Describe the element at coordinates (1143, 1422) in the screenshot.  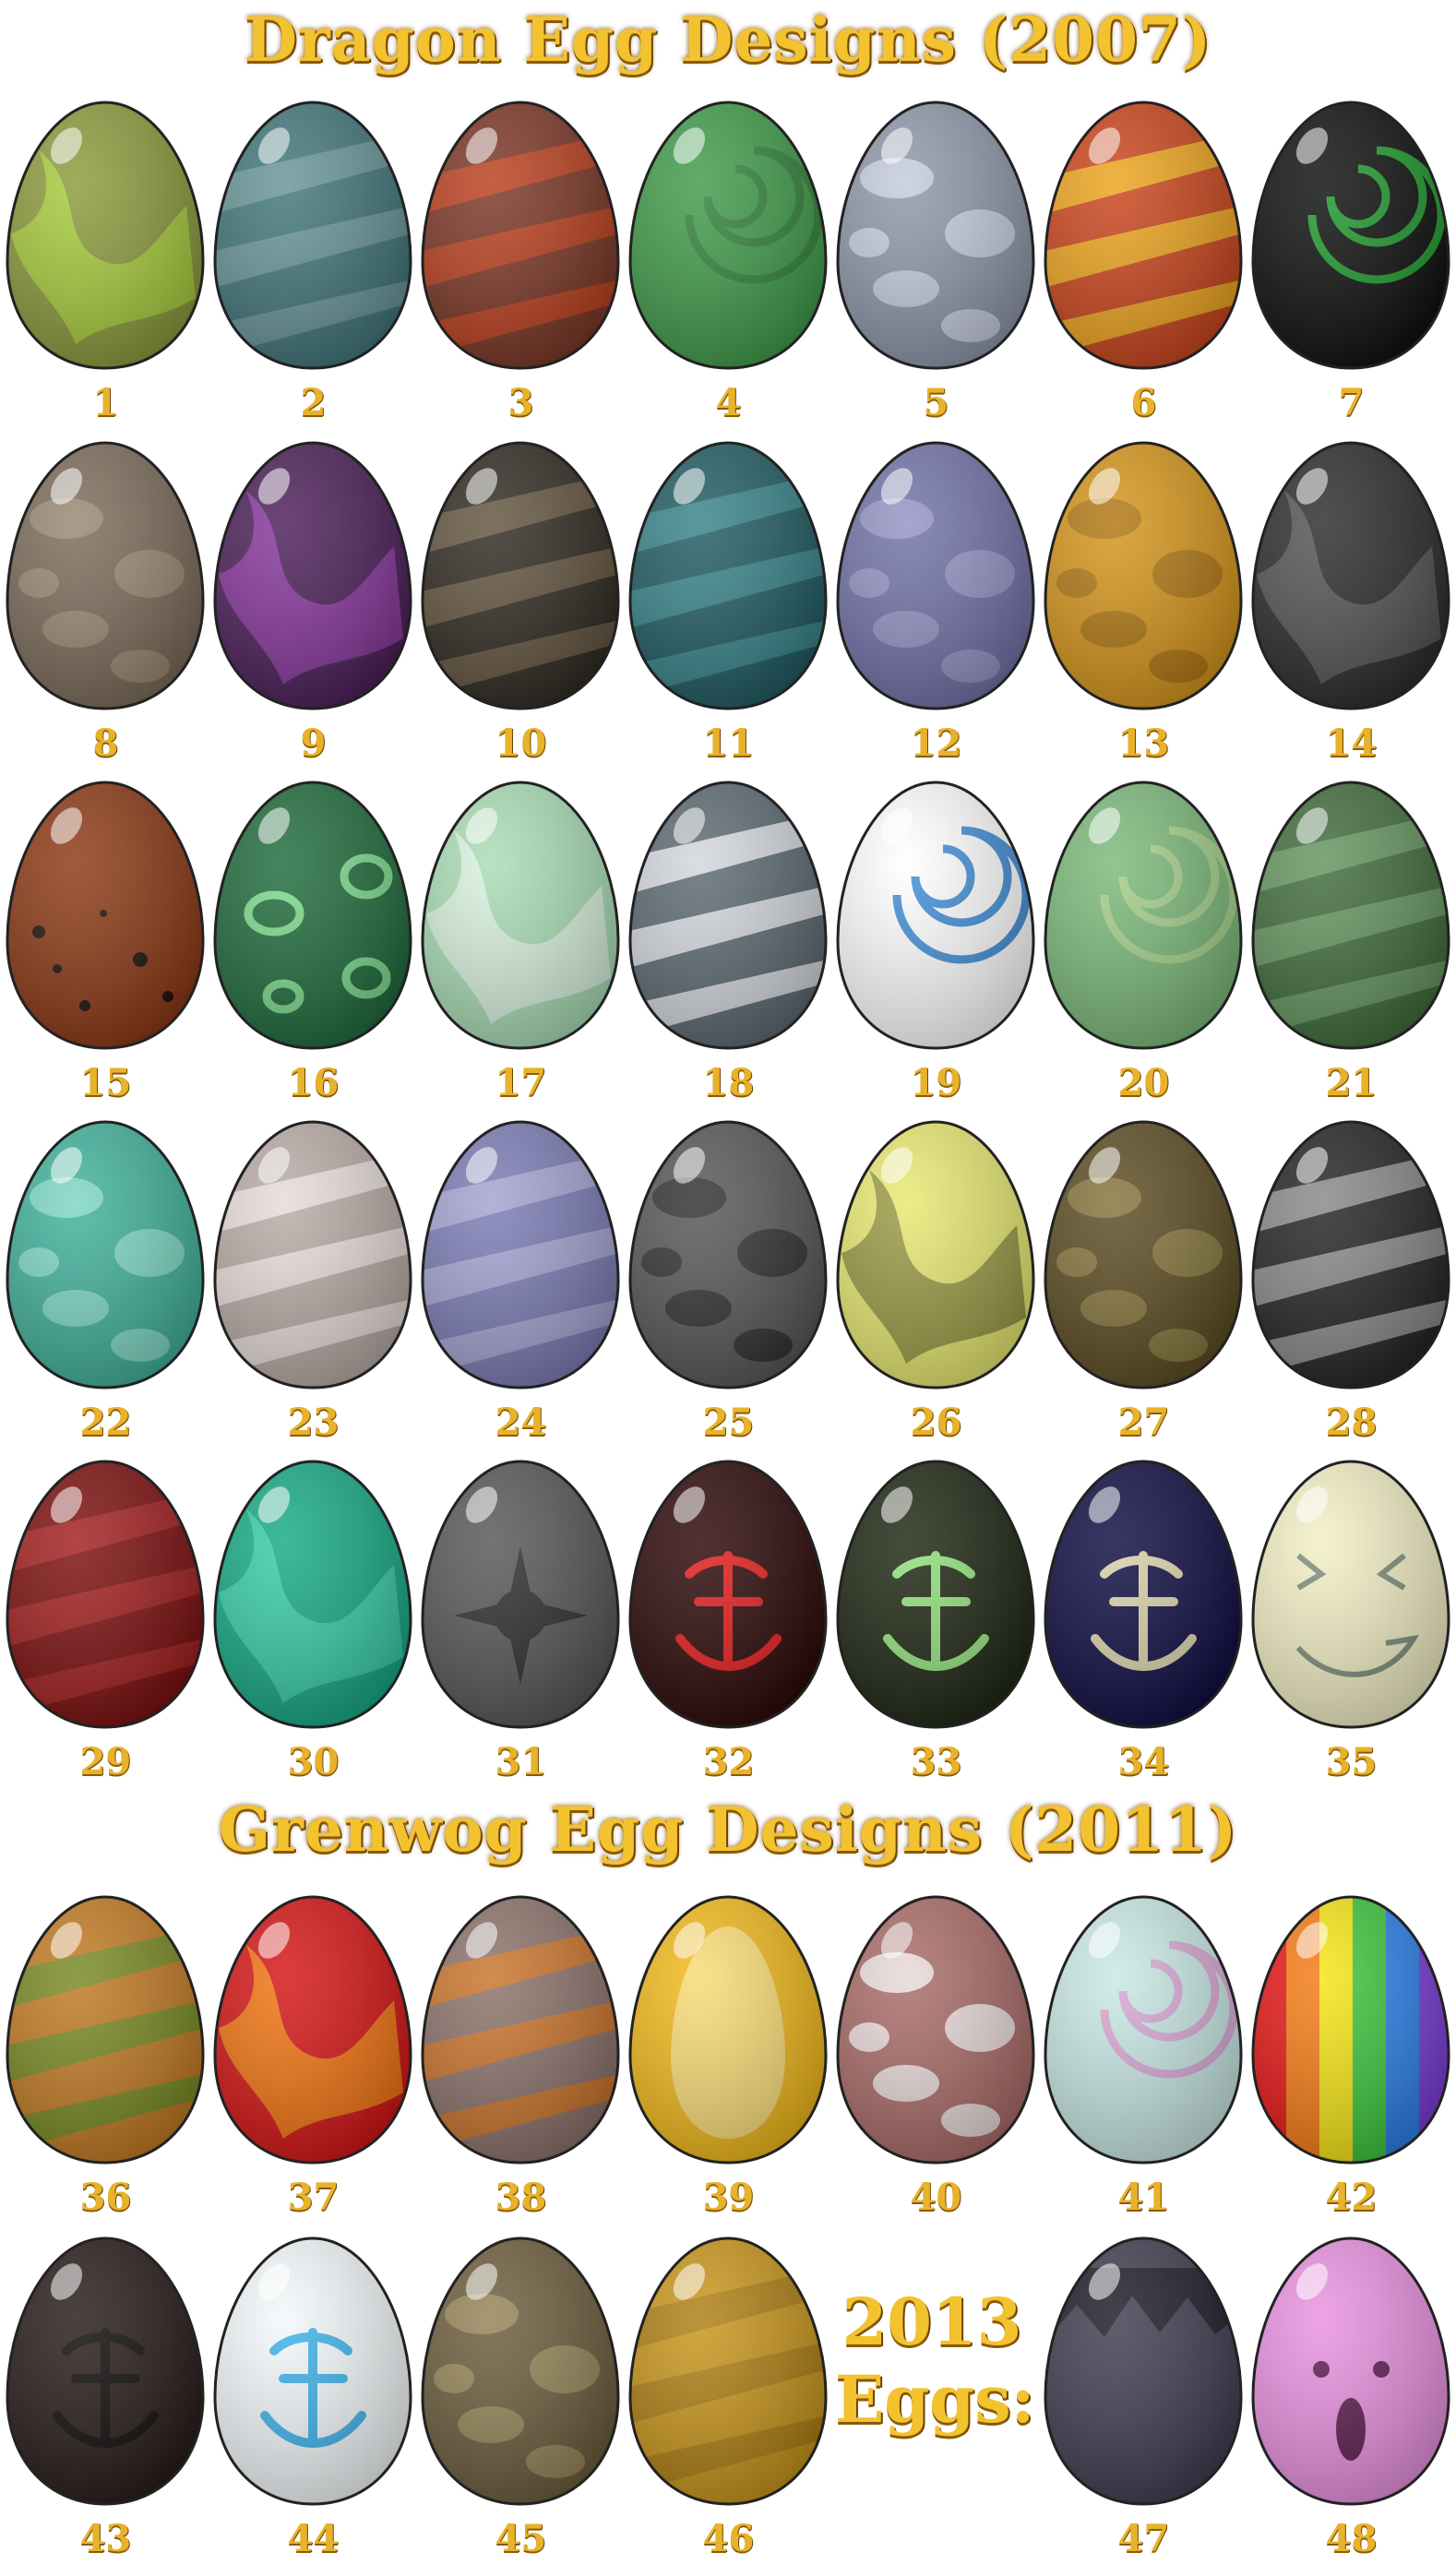
I see `egg-number-label: 27` at that location.